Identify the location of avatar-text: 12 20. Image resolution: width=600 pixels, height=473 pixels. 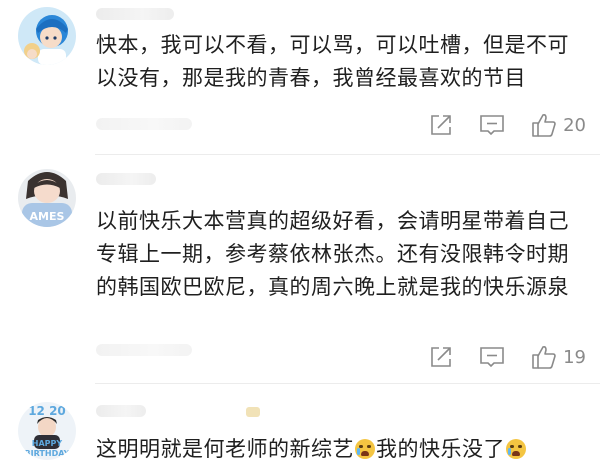
(47, 411).